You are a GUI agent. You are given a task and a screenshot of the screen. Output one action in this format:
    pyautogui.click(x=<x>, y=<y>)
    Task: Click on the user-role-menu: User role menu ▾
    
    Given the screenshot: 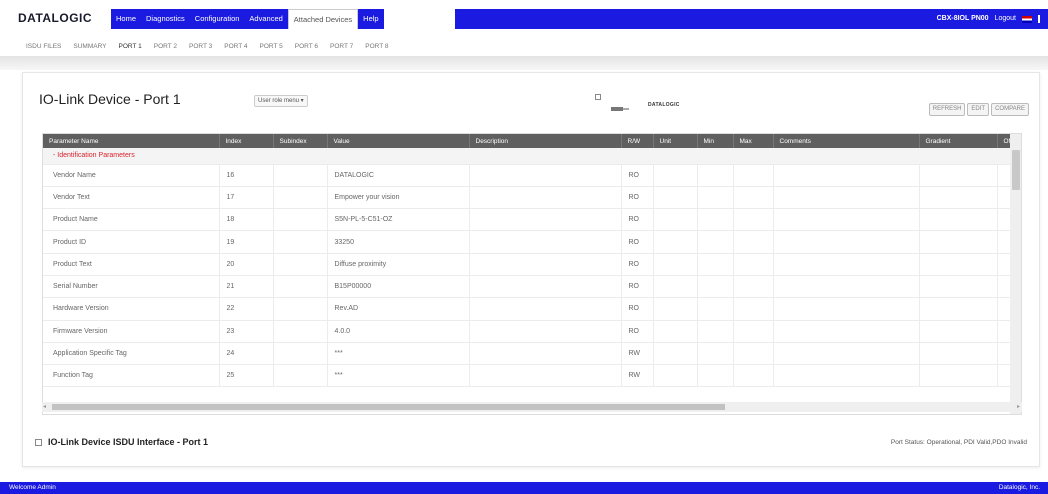 What is the action you would take?
    pyautogui.click(x=281, y=101)
    